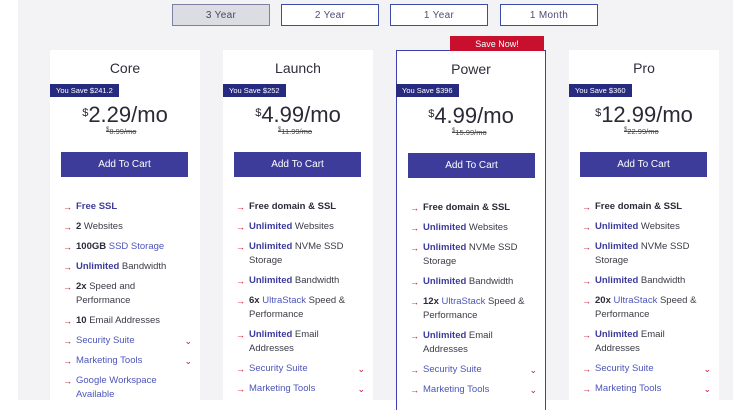 This screenshot has width=750, height=410. What do you see at coordinates (469, 132) in the screenshot?
I see `original-price: $15.99/mo` at bounding box center [469, 132].